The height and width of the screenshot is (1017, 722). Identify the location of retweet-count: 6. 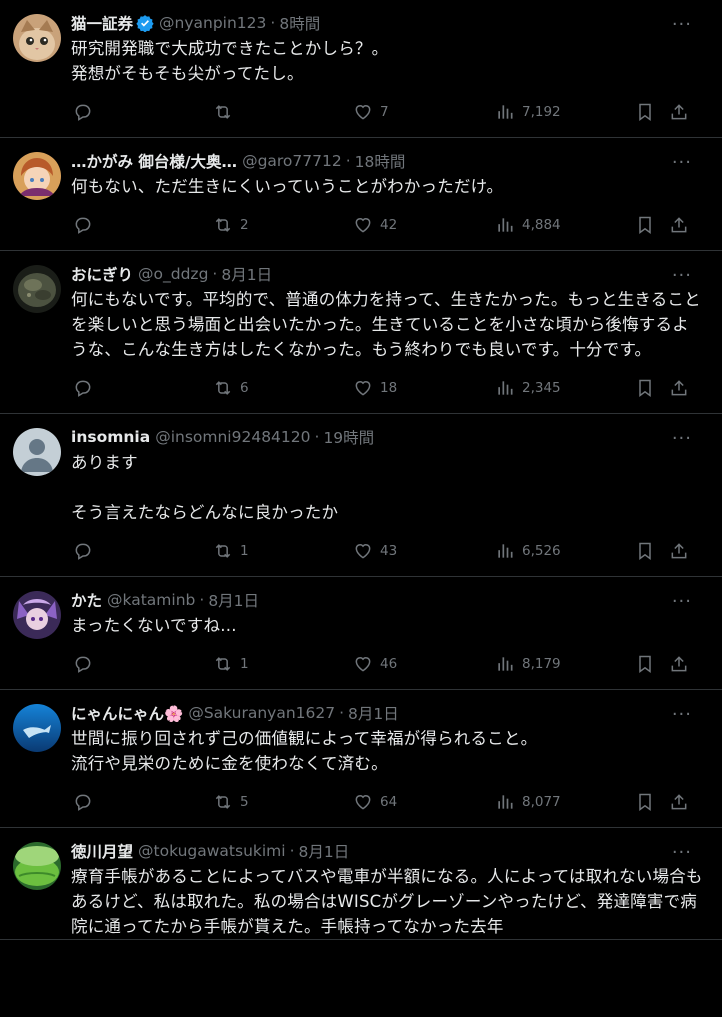
(244, 388).